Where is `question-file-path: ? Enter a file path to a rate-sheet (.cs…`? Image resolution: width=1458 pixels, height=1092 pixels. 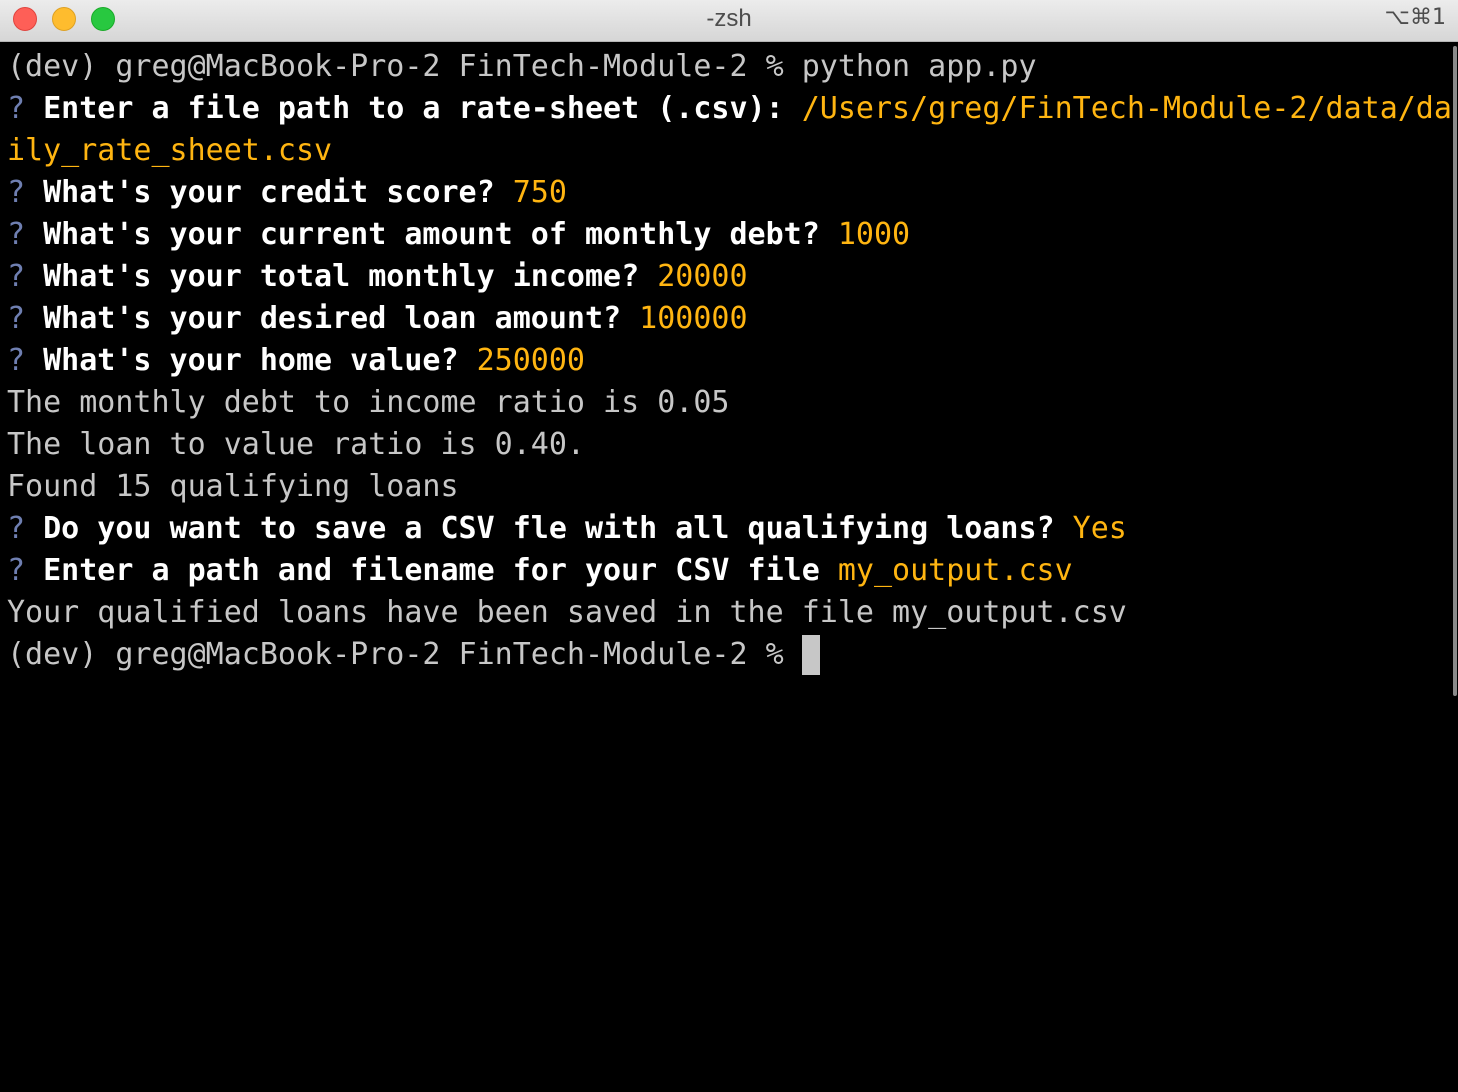
question-file-path: ? Enter a file path to a rate-sheet (.cs… is located at coordinates (729, 109).